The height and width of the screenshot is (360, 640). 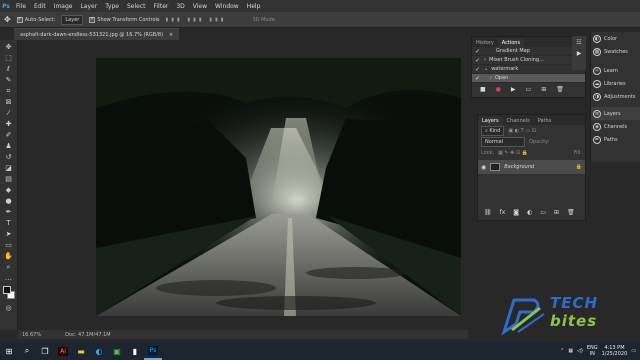 What do you see at coordinates (486, 69) in the screenshot?
I see `chevron-down-icon: ⌄` at bounding box center [486, 69].